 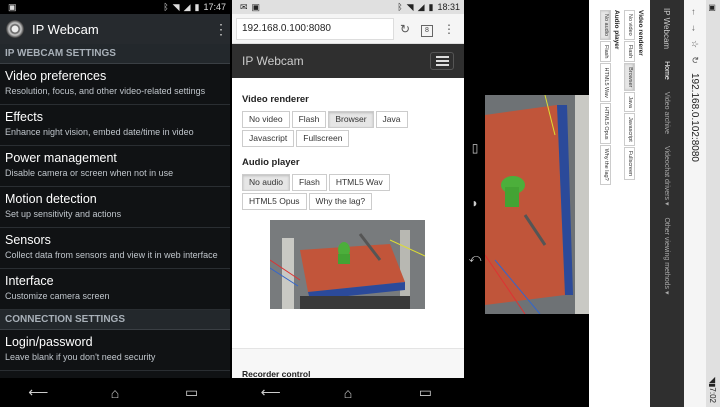 I want to click on back-arrow-icon: ←, so click(x=695, y=12).